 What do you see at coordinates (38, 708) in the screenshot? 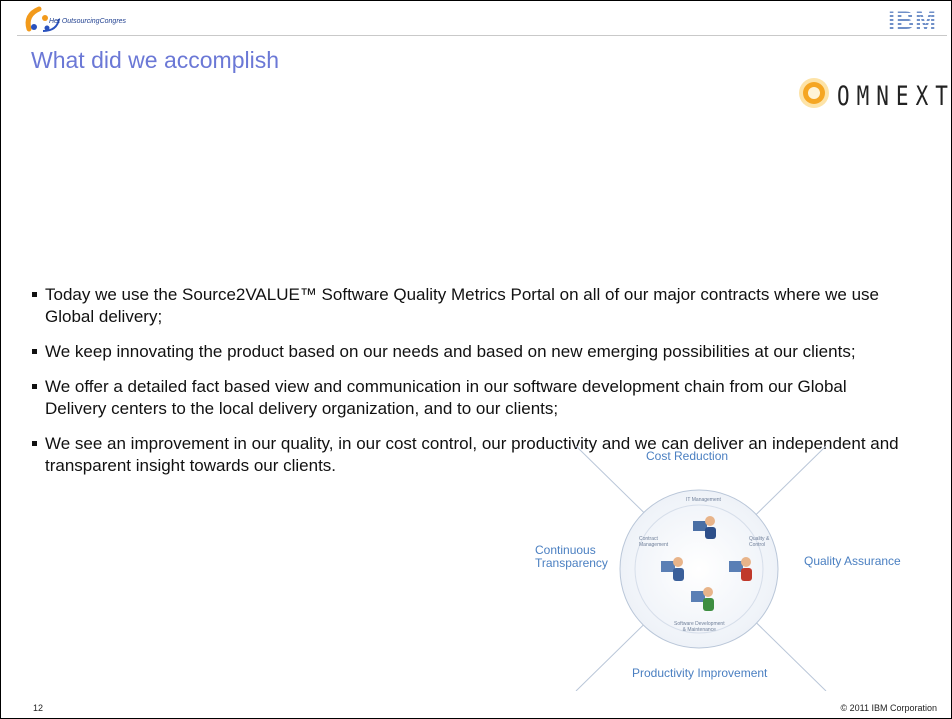
I see `page-number: 12` at bounding box center [38, 708].